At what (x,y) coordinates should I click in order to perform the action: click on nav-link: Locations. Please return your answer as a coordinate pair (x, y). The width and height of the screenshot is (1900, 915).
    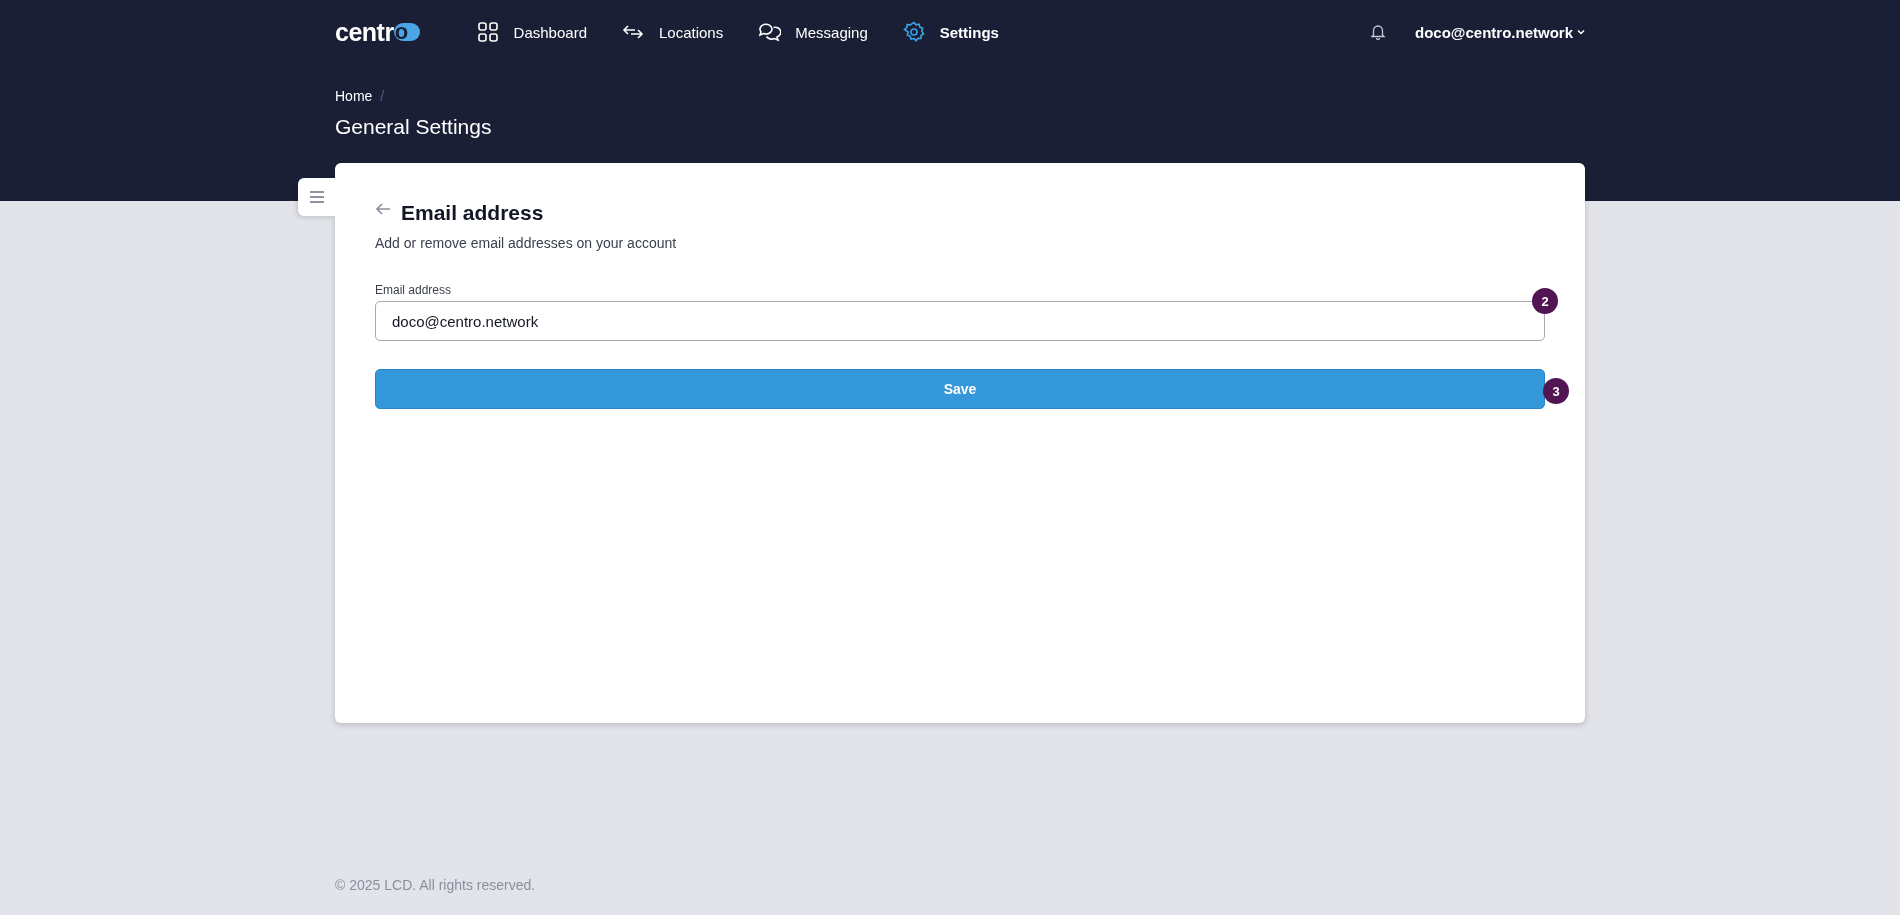
    Looking at the image, I should click on (672, 32).